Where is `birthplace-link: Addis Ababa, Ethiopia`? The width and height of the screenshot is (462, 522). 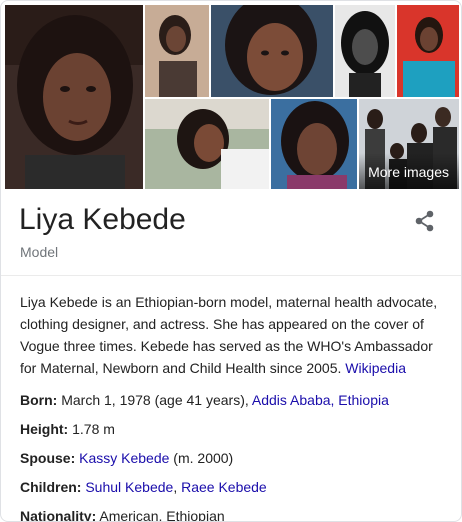
birthplace-link: Addis Ababa, Ethiopia is located at coordinates (320, 400).